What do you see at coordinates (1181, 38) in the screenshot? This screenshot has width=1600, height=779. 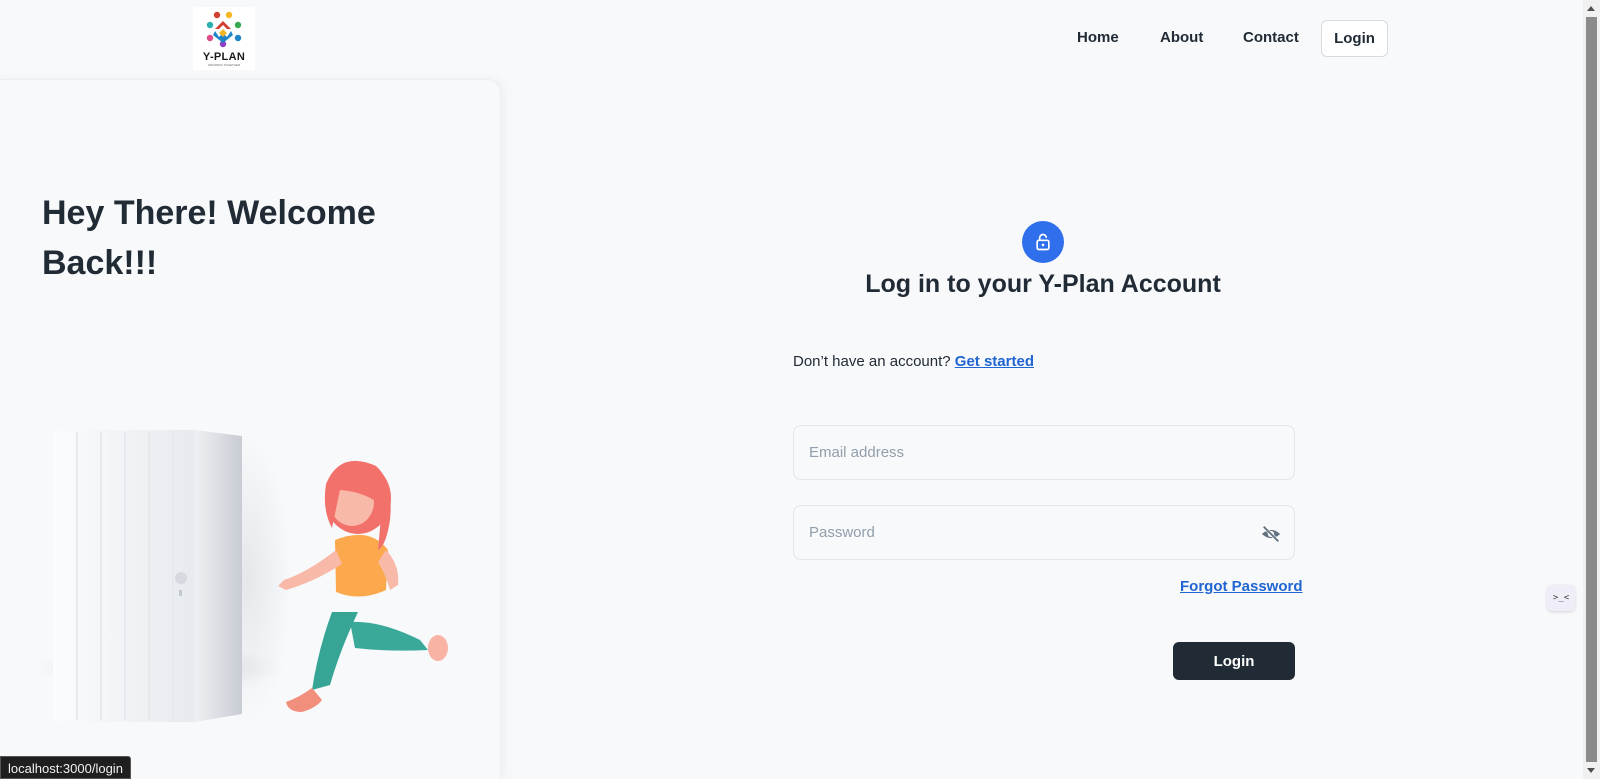 I see `nav-about-link: About` at bounding box center [1181, 38].